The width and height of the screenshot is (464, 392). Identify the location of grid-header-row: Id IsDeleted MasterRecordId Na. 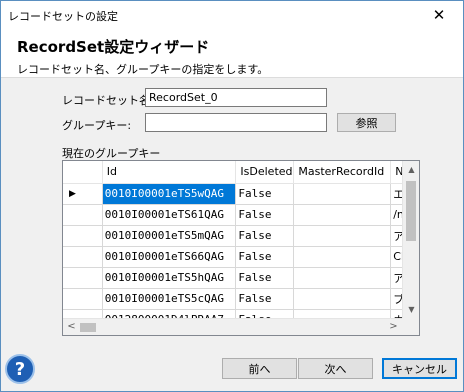
(241, 172).